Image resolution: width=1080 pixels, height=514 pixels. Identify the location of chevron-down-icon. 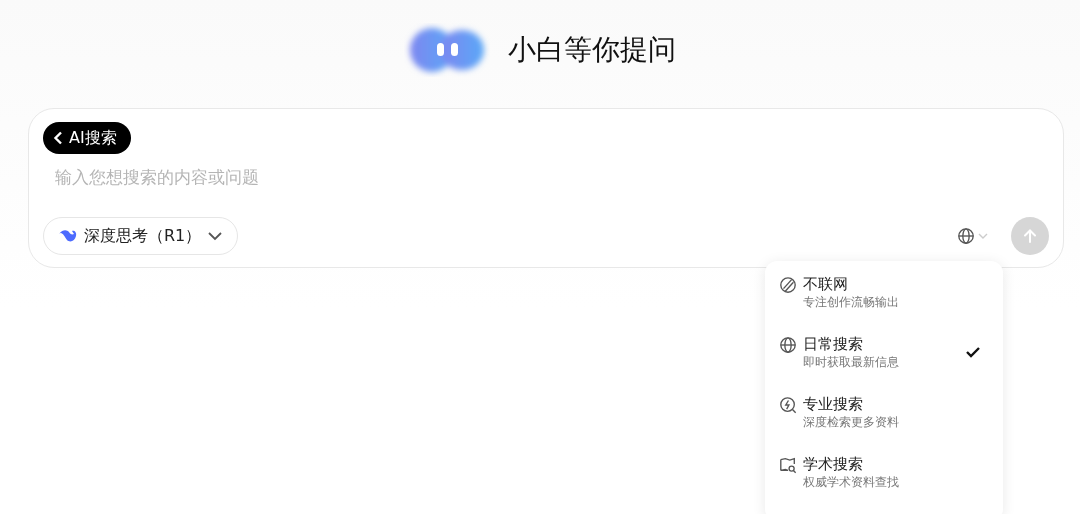
(215, 236).